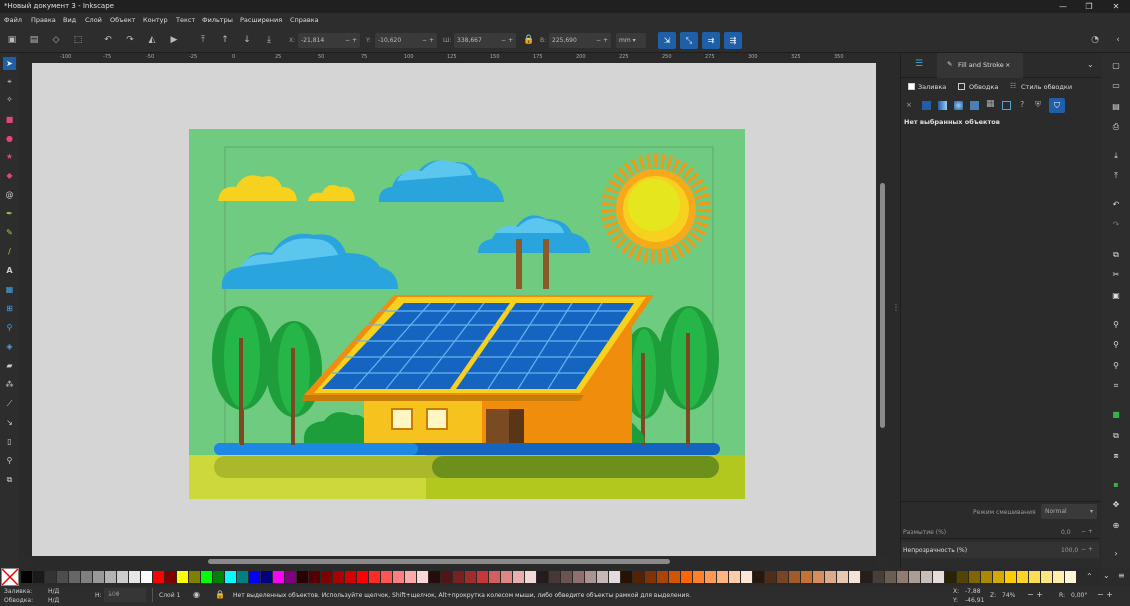  Describe the element at coordinates (185, 20) in the screenshot. I see `menu-text: Текст` at that location.